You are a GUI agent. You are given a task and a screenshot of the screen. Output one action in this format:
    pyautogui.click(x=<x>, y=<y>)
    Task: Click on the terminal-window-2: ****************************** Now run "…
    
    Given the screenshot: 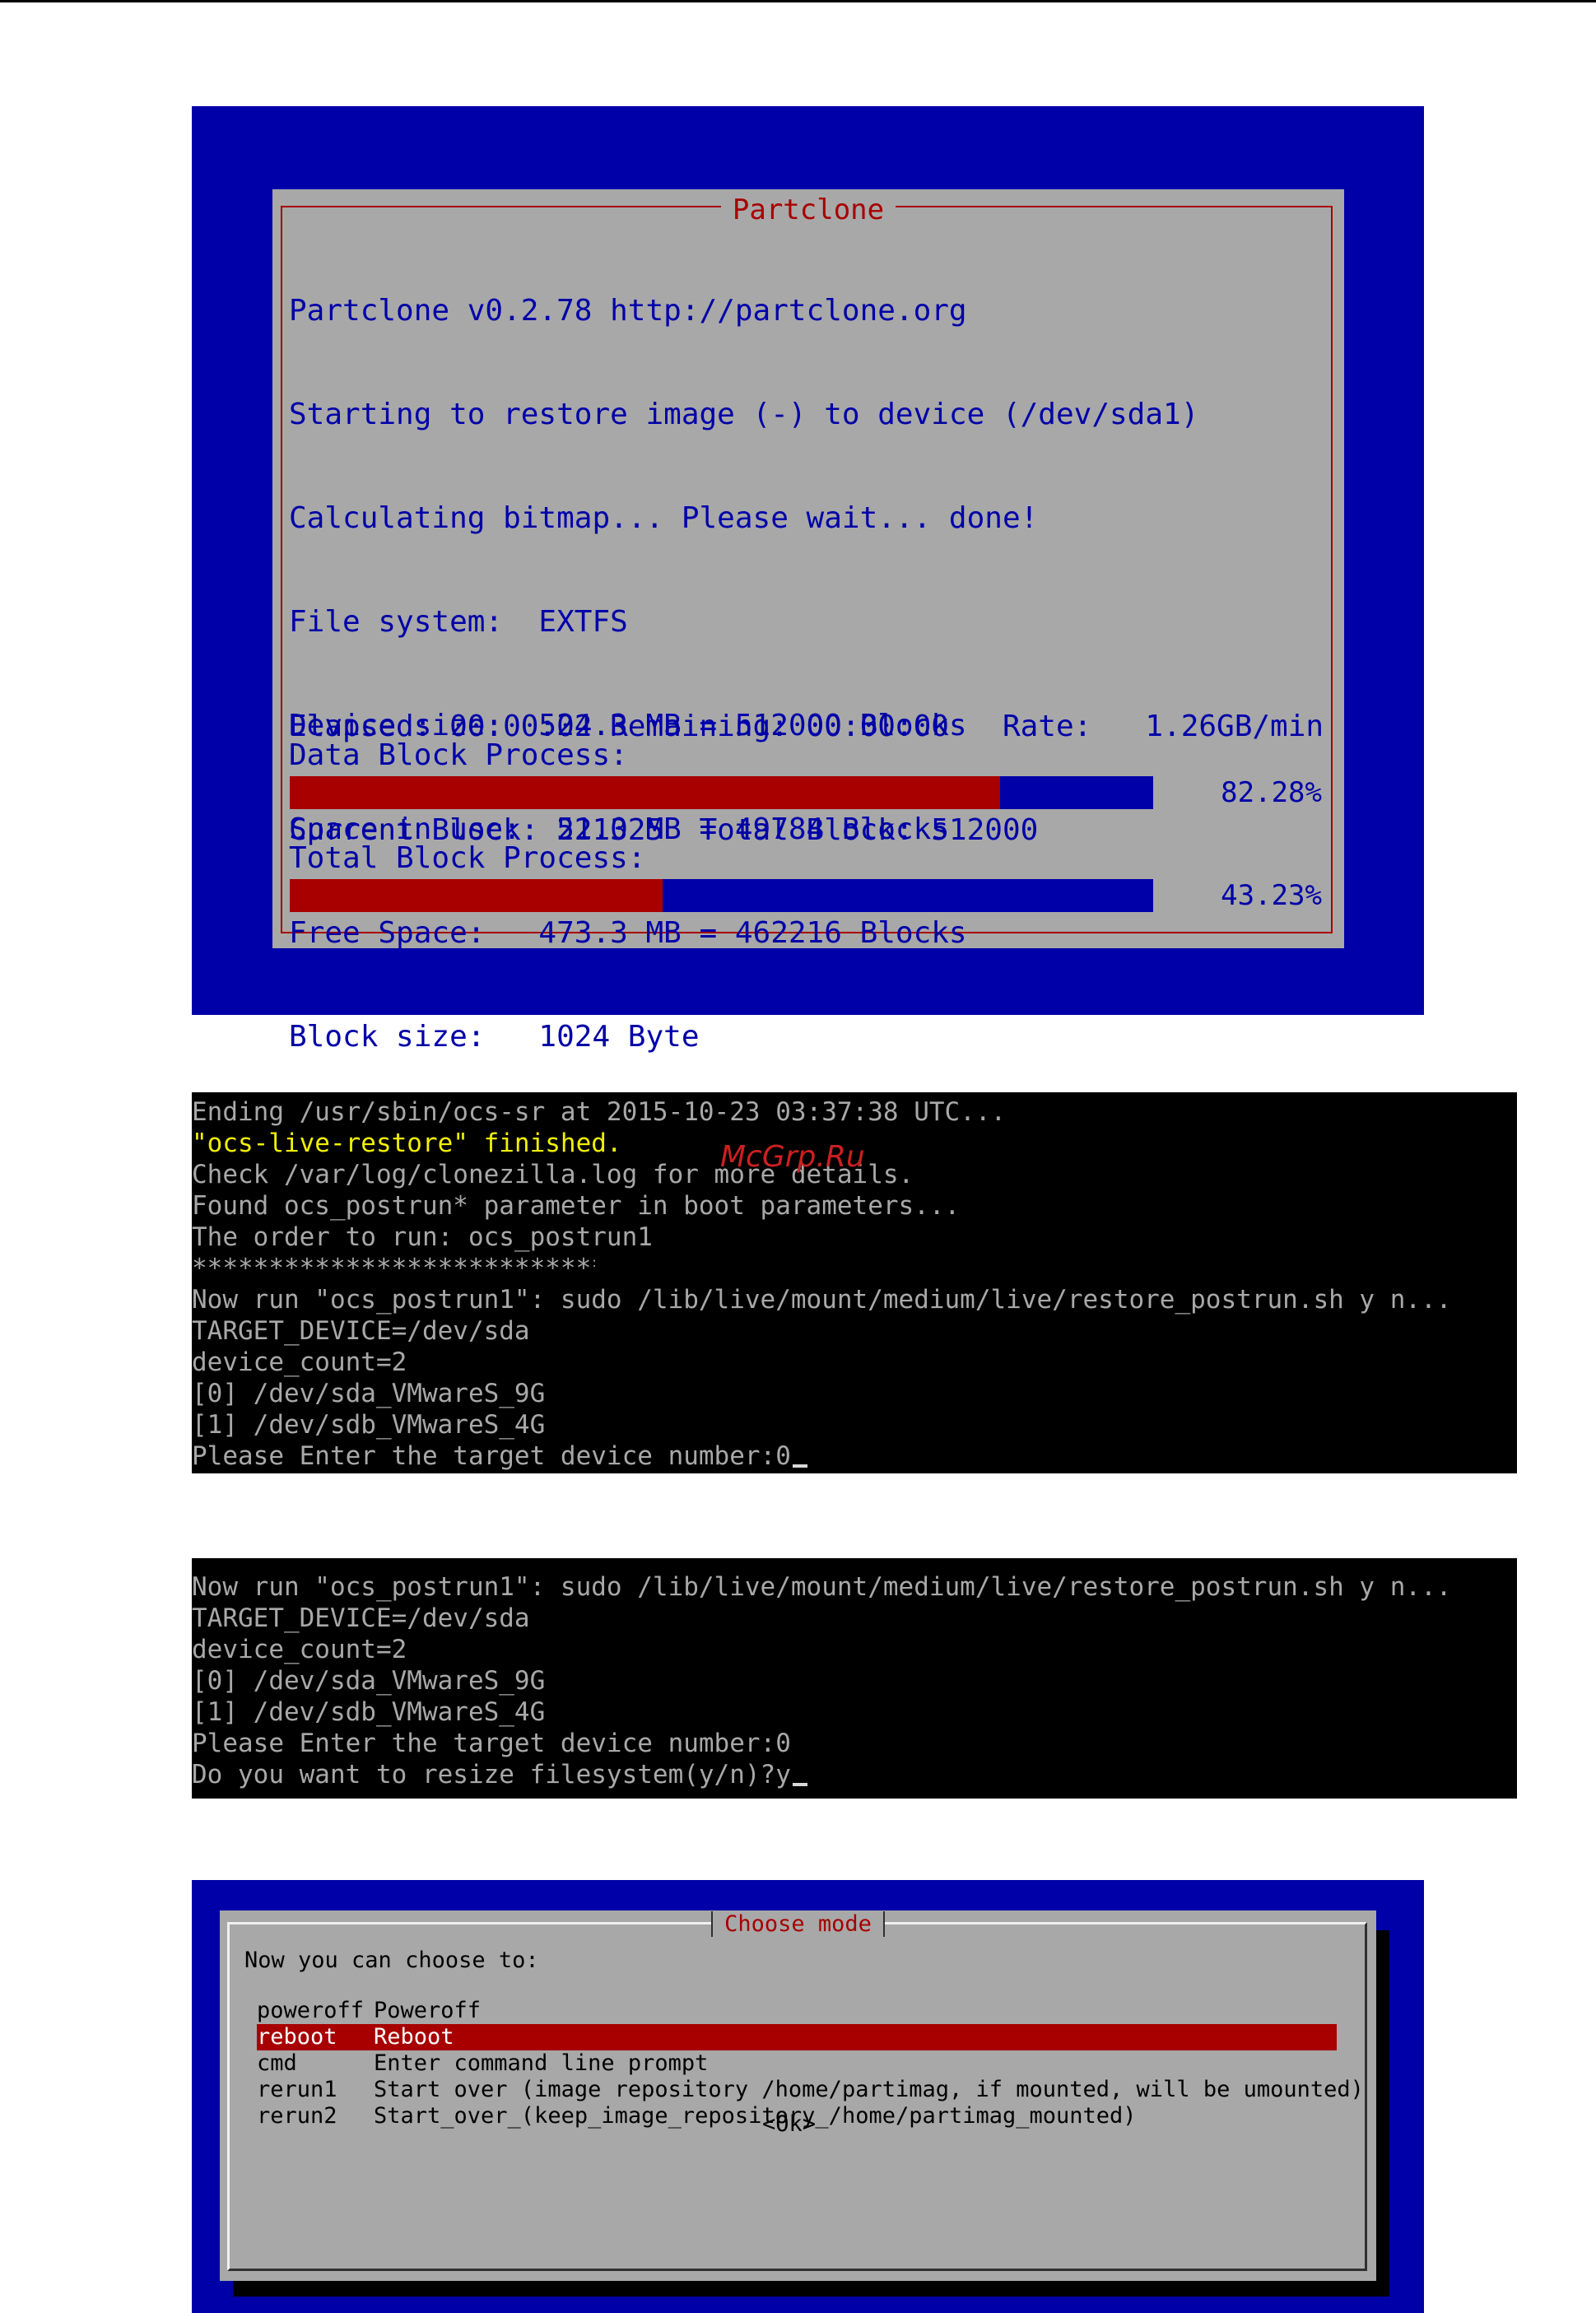 What is the action you would take?
    pyautogui.click(x=854, y=1678)
    